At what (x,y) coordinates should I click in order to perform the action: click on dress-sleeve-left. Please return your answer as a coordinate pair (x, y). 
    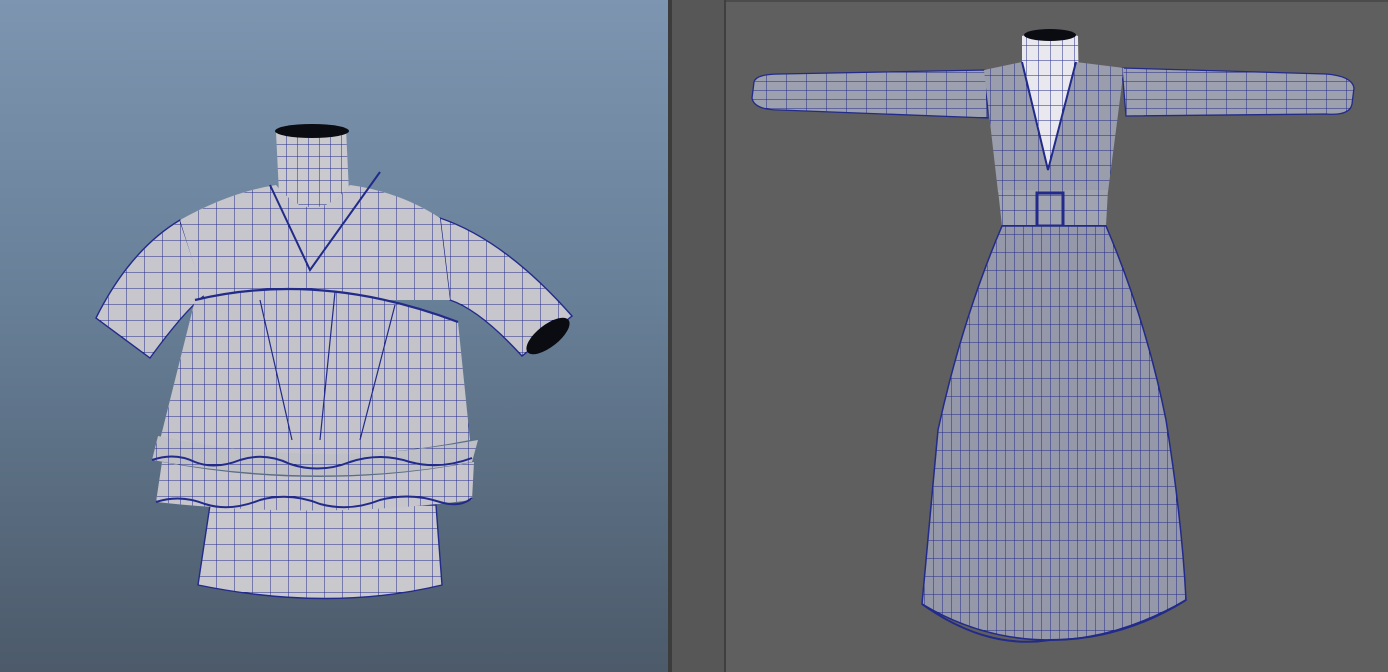
    Looking at the image, I should click on (870, 94).